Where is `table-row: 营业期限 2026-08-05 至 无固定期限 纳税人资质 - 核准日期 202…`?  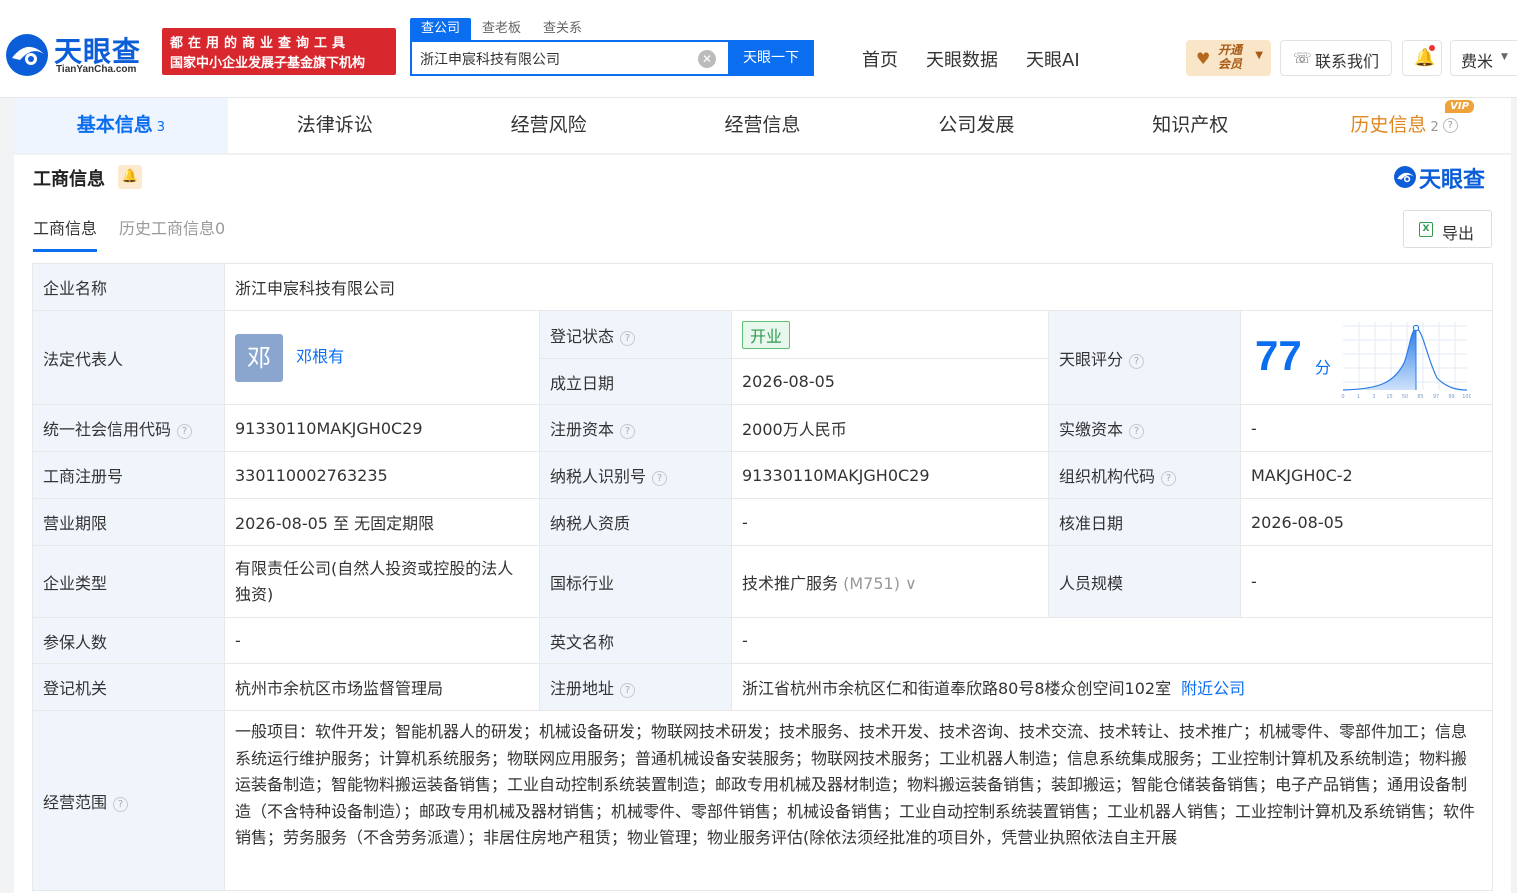
table-row: 营业期限 2026-08-05 至 无固定期限 纳税人资质 - 核准日期 202… is located at coordinates (762, 522).